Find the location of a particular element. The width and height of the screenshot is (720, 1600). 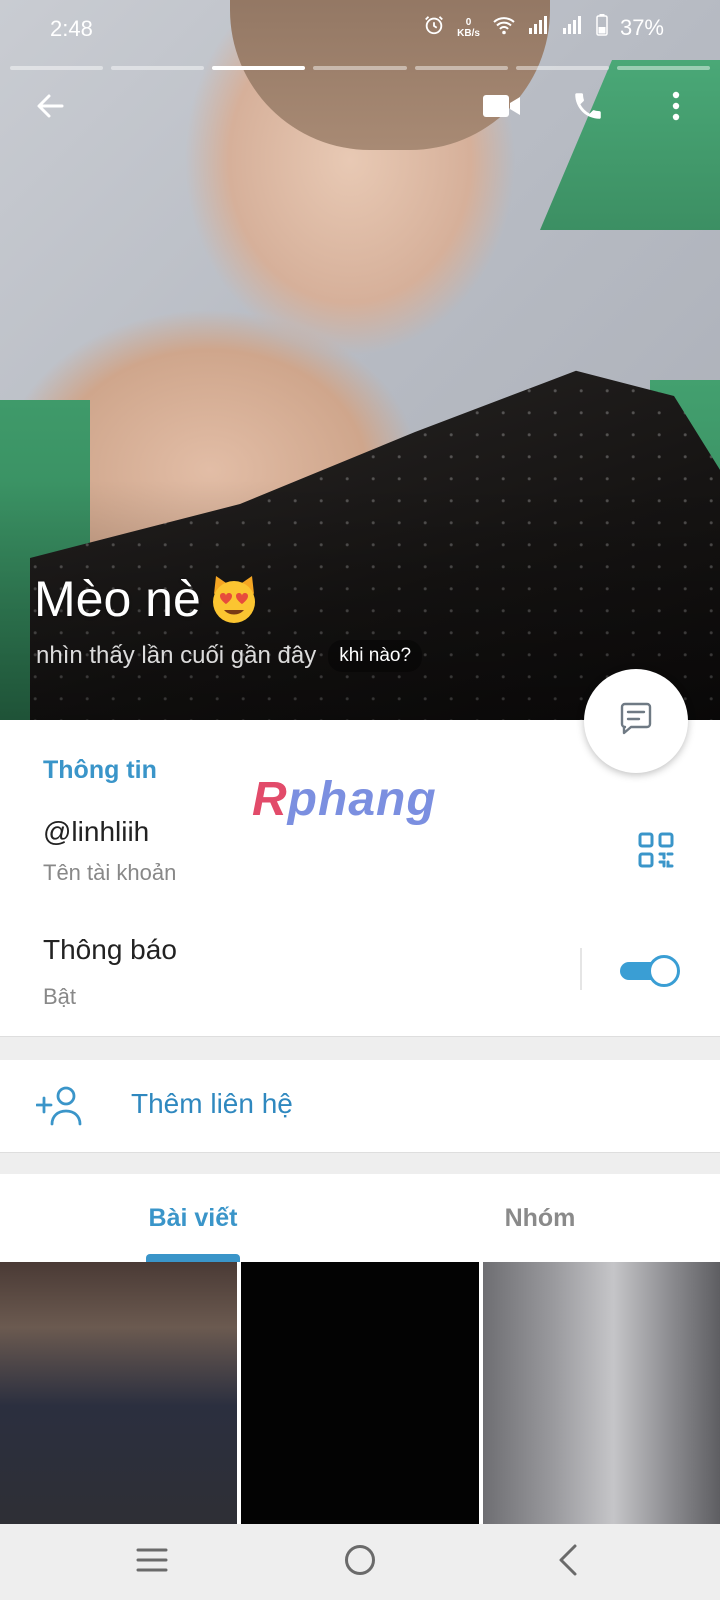

qr-code-icon is located at coordinates (656, 852).